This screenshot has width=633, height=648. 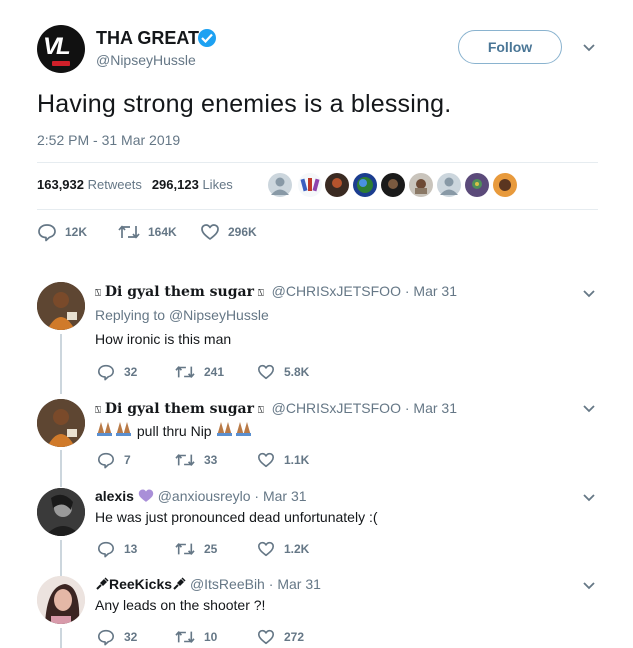 I want to click on folded-hands-icon, so click(x=116, y=430).